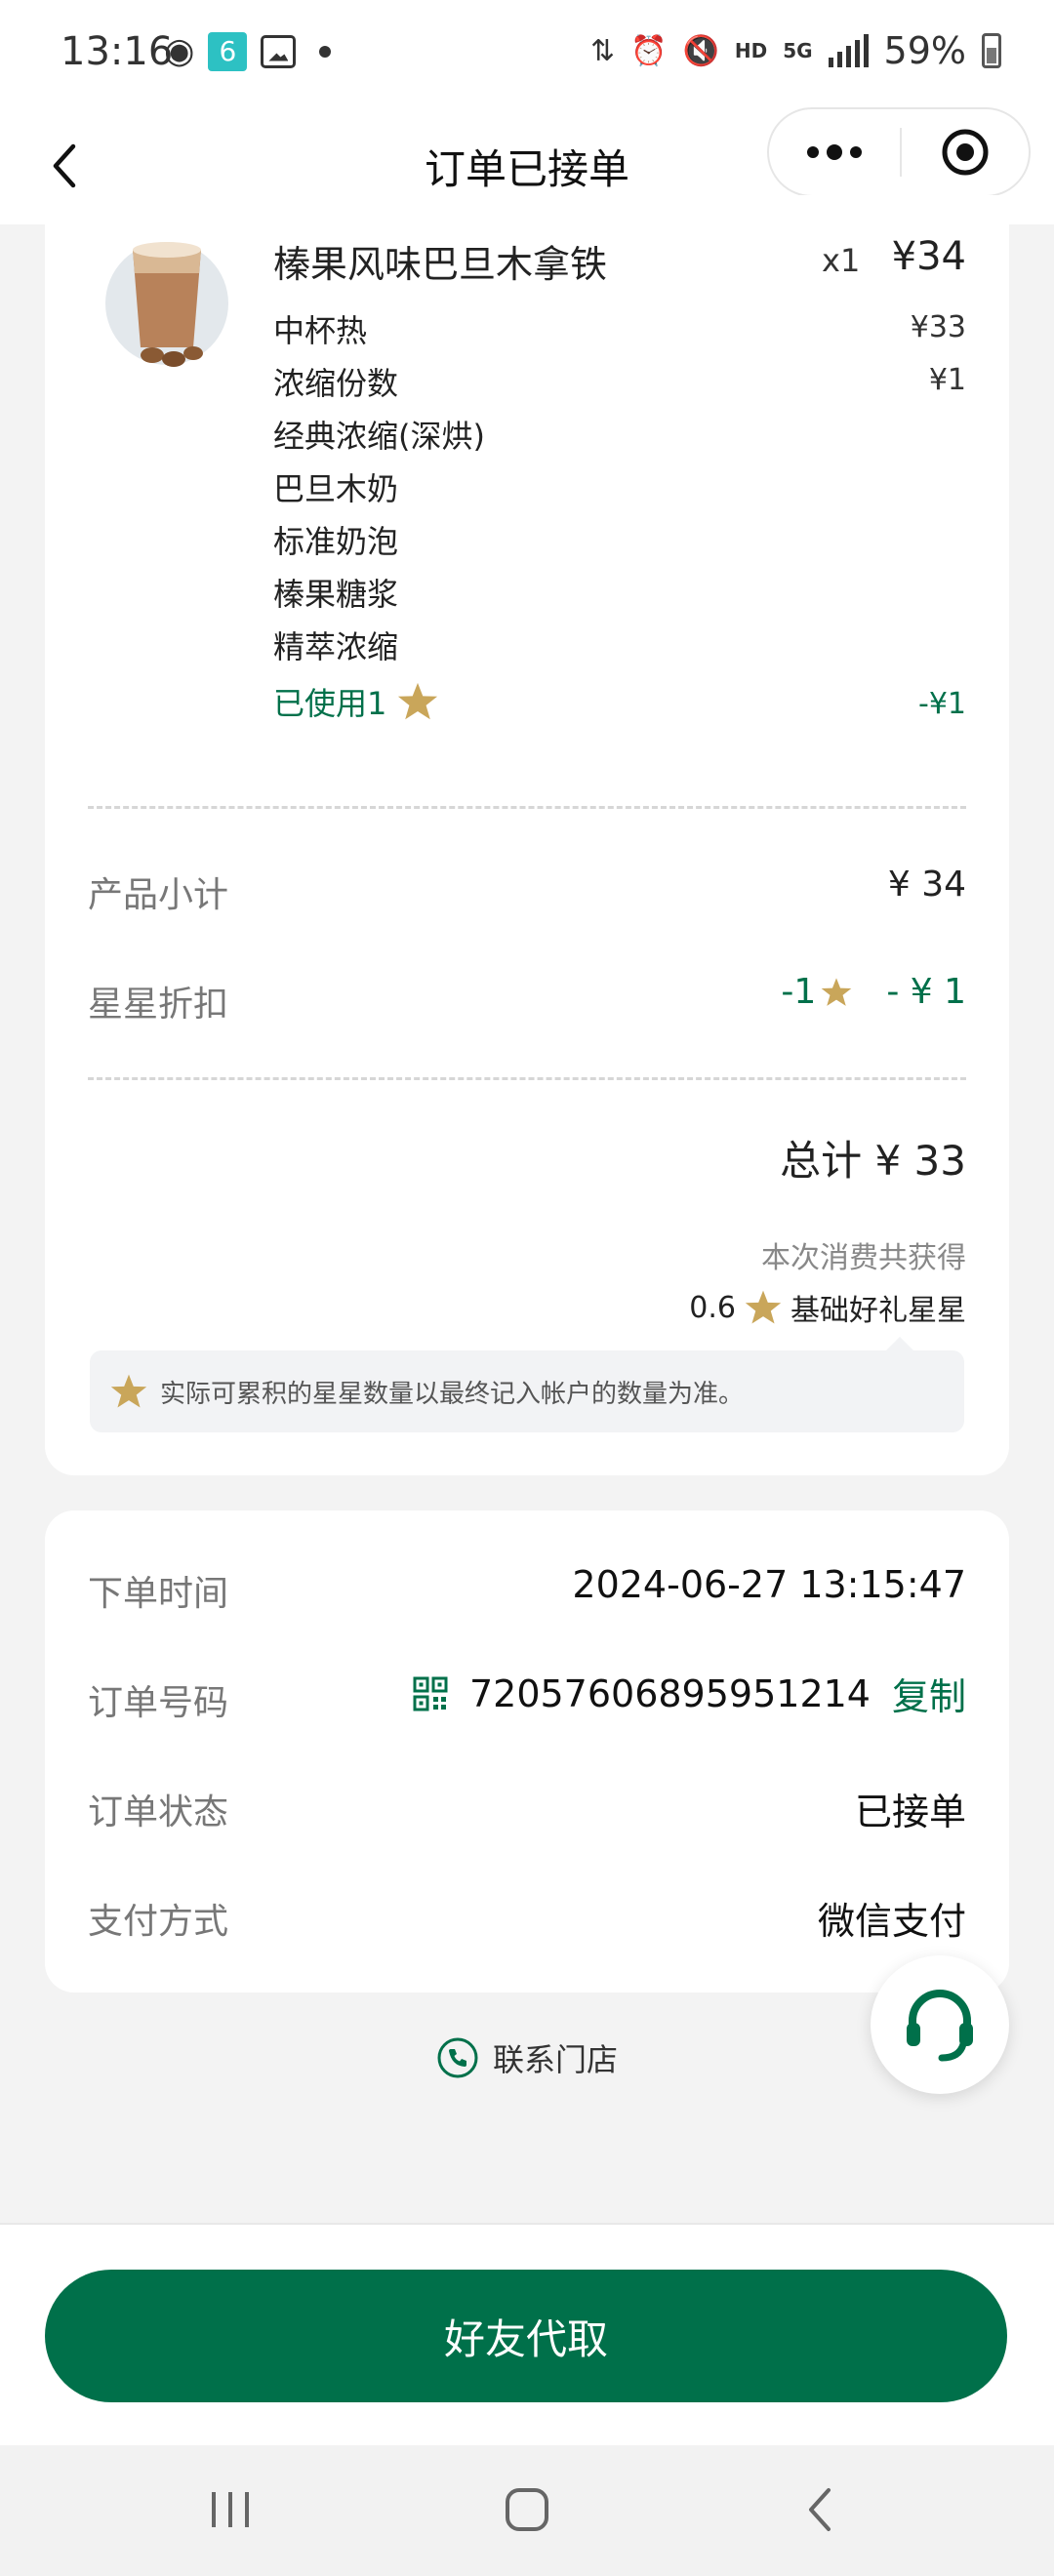 The height and width of the screenshot is (2576, 1054). I want to click on option-label: 浓缩份数, so click(336, 383).